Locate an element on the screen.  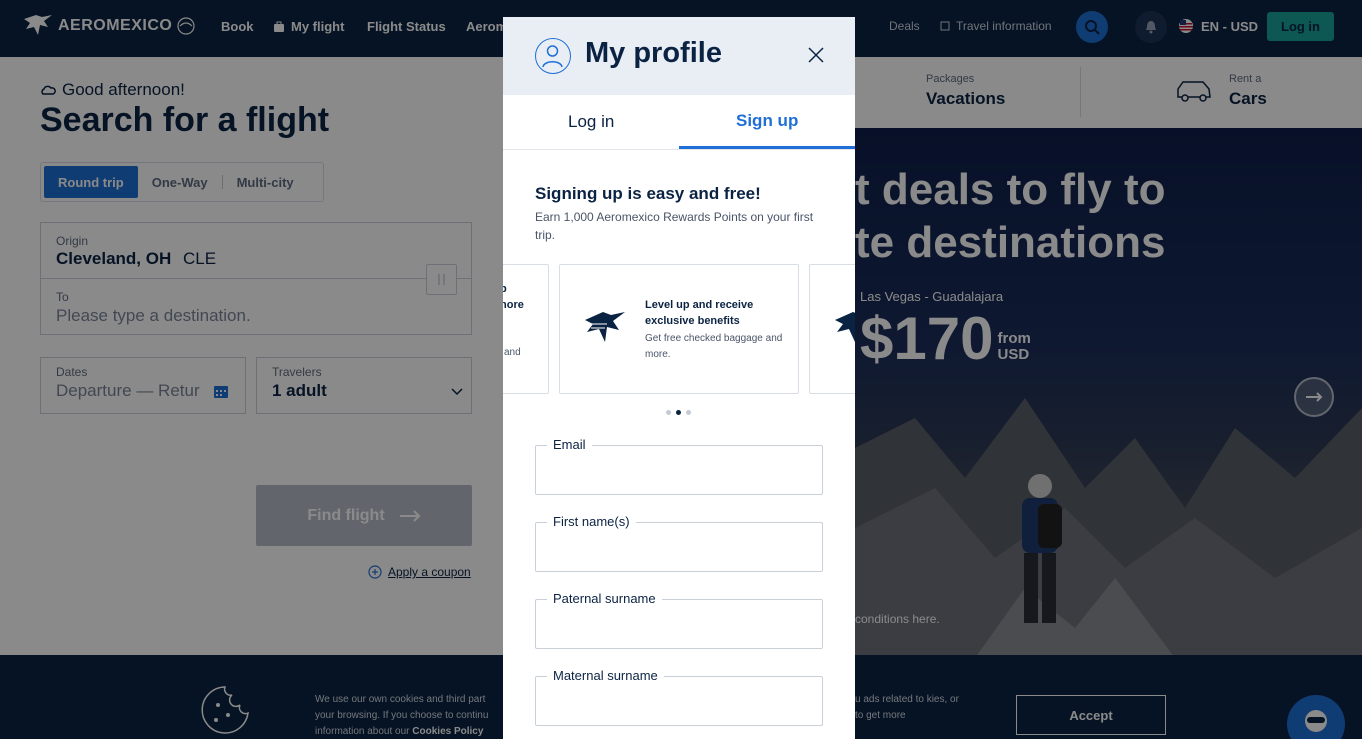
email-field: Email is located at coordinates (679, 466).